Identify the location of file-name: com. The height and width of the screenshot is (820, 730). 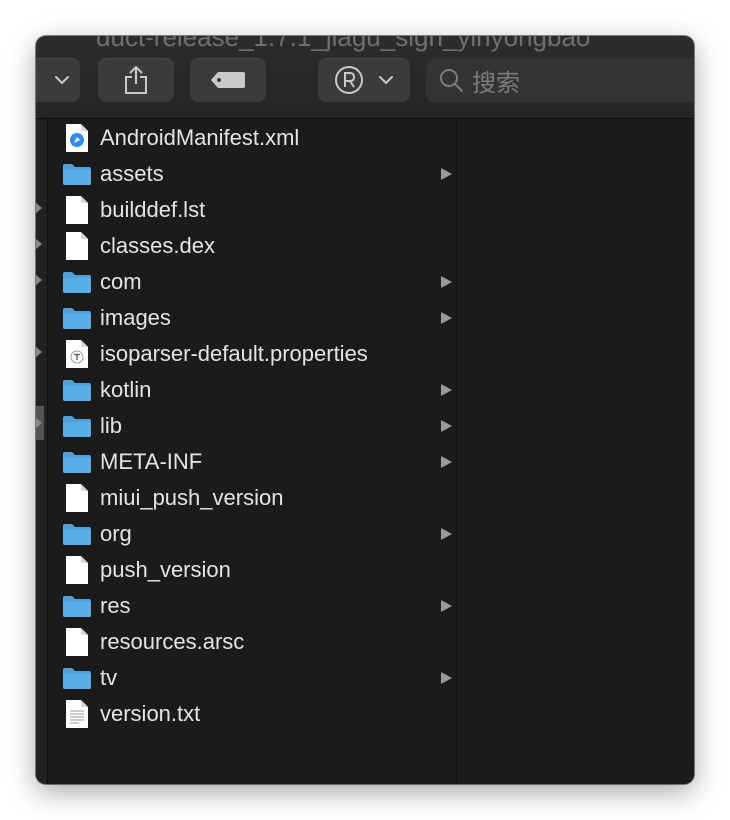
(121, 281).